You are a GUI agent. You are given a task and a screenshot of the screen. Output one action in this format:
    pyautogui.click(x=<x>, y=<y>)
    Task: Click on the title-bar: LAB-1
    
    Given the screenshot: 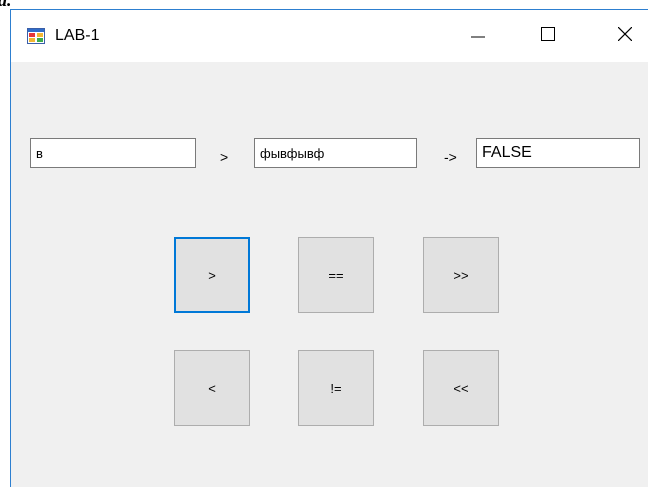 What is the action you would take?
    pyautogui.click(x=329, y=36)
    